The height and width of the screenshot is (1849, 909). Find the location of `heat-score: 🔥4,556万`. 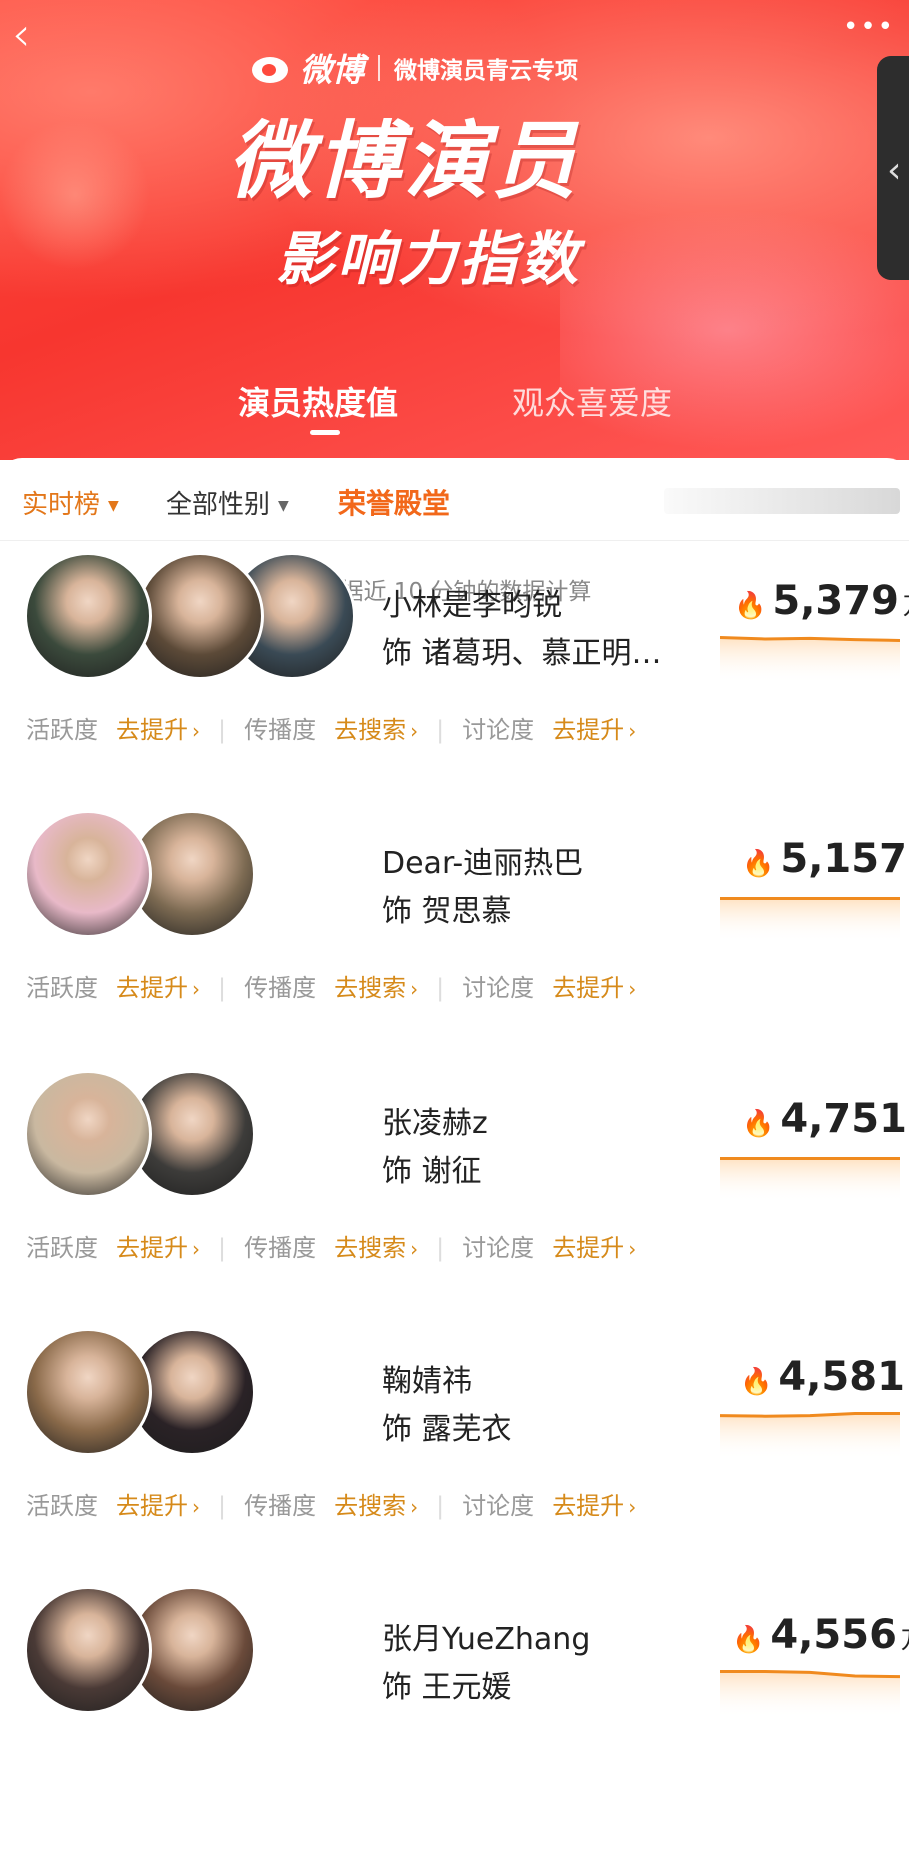

heat-score: 🔥4,556万 is located at coordinates (820, 1635).